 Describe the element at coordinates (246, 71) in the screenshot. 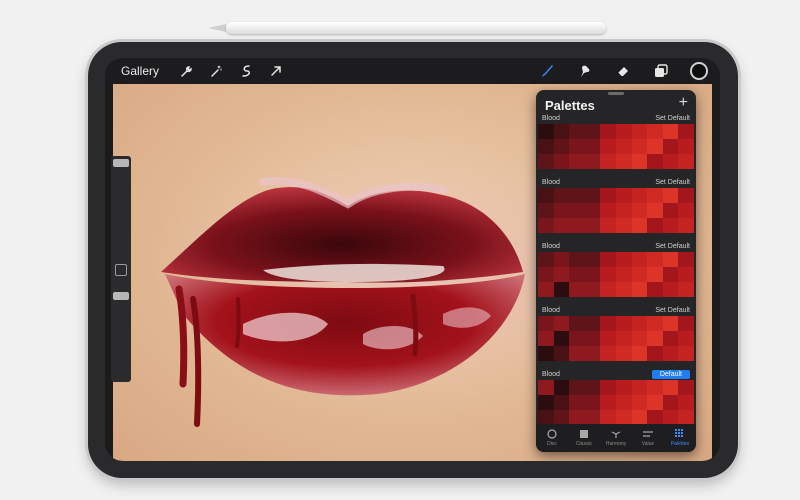

I see `selection-icon` at that location.